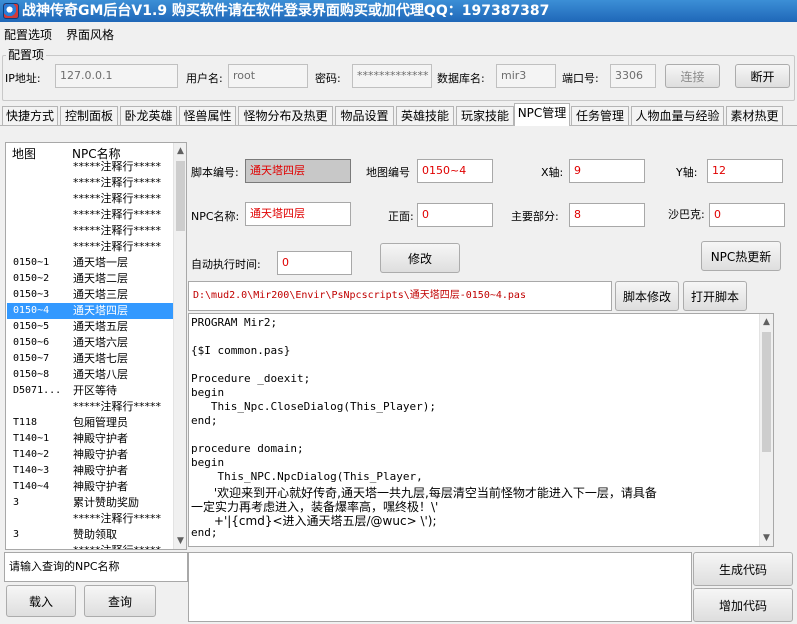 This screenshot has width=797, height=624. Describe the element at coordinates (542, 114) in the screenshot. I see `tab-npc-management: NPC管理` at that location.